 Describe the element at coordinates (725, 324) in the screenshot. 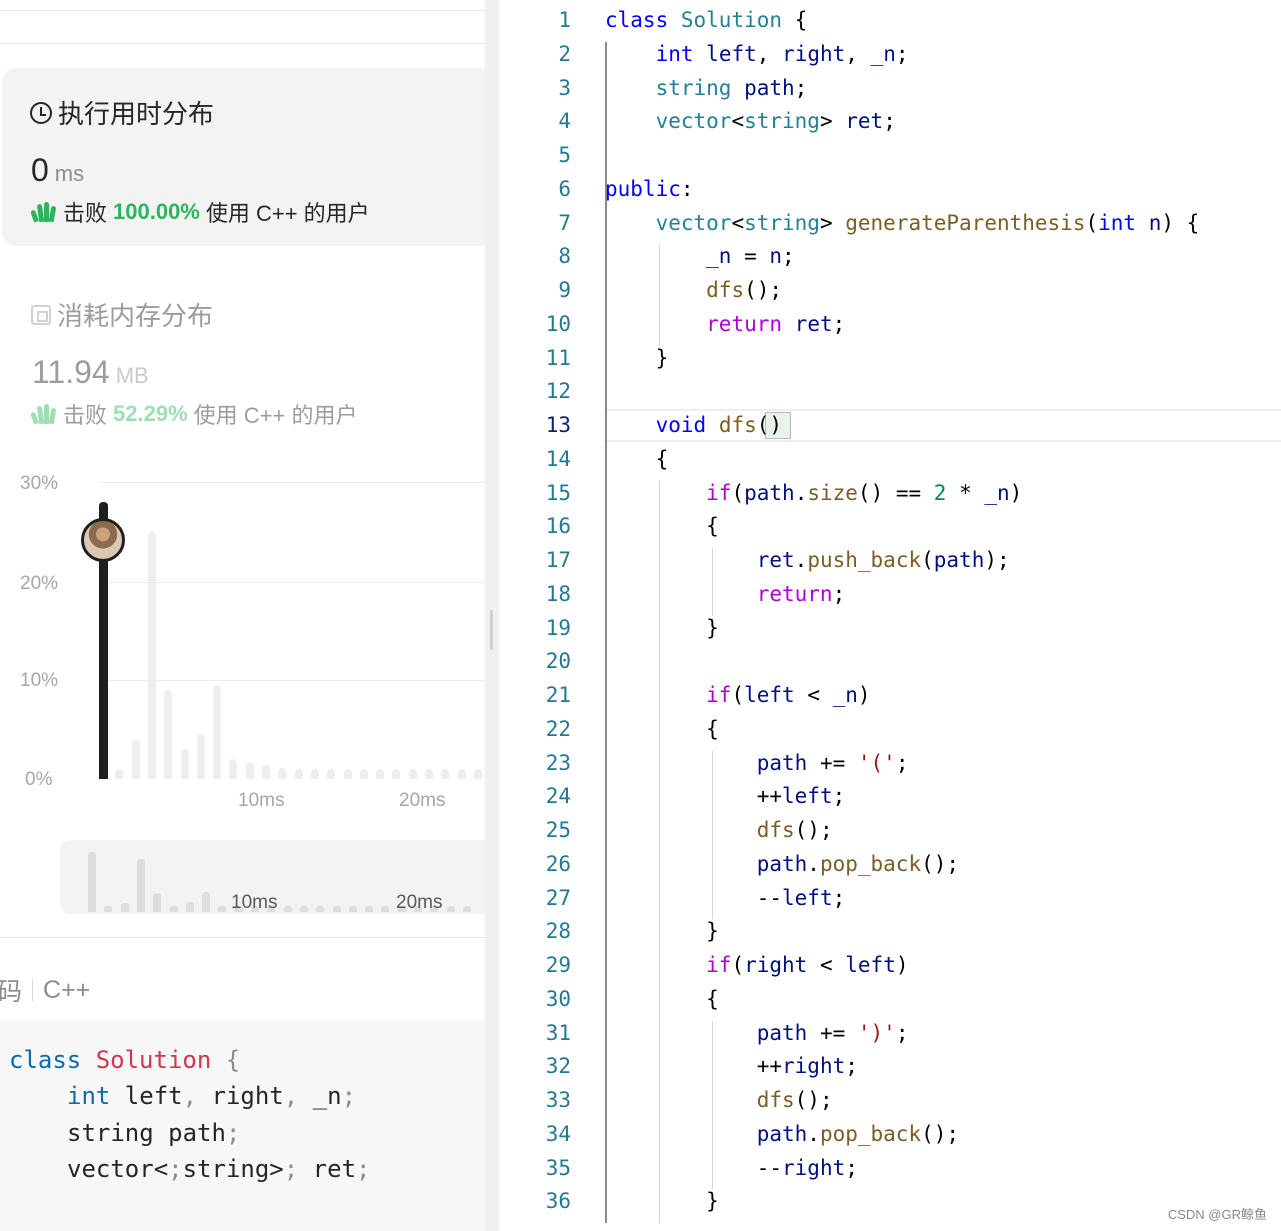

I see `code-line: return ret;` at that location.